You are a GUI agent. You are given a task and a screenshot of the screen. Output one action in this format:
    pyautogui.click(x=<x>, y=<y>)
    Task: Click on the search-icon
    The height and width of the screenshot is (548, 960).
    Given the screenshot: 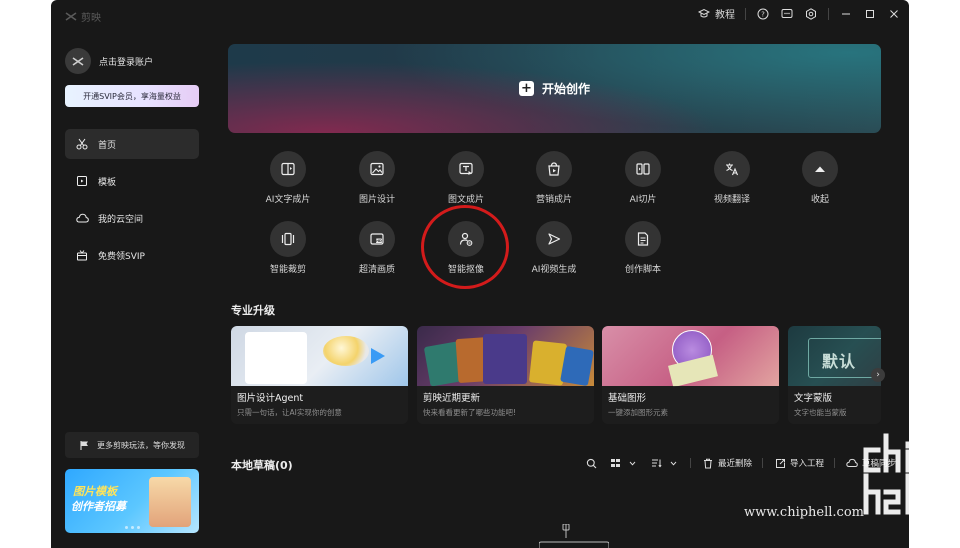 What is the action you would take?
    pyautogui.click(x=591, y=463)
    